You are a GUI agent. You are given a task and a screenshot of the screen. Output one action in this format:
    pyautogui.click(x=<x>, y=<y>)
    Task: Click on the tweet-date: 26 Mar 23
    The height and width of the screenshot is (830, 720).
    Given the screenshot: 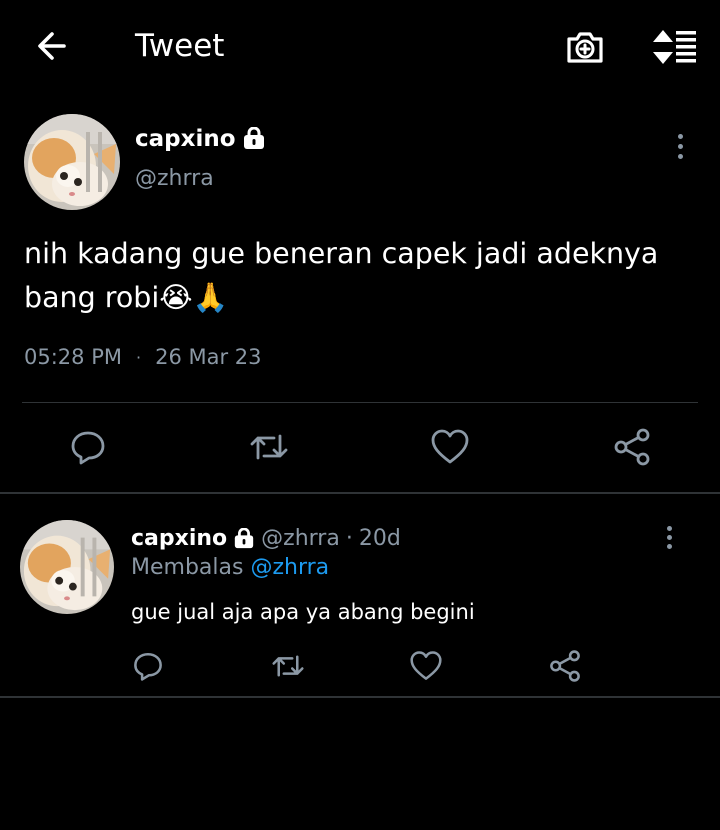 What is the action you would take?
    pyautogui.click(x=208, y=357)
    